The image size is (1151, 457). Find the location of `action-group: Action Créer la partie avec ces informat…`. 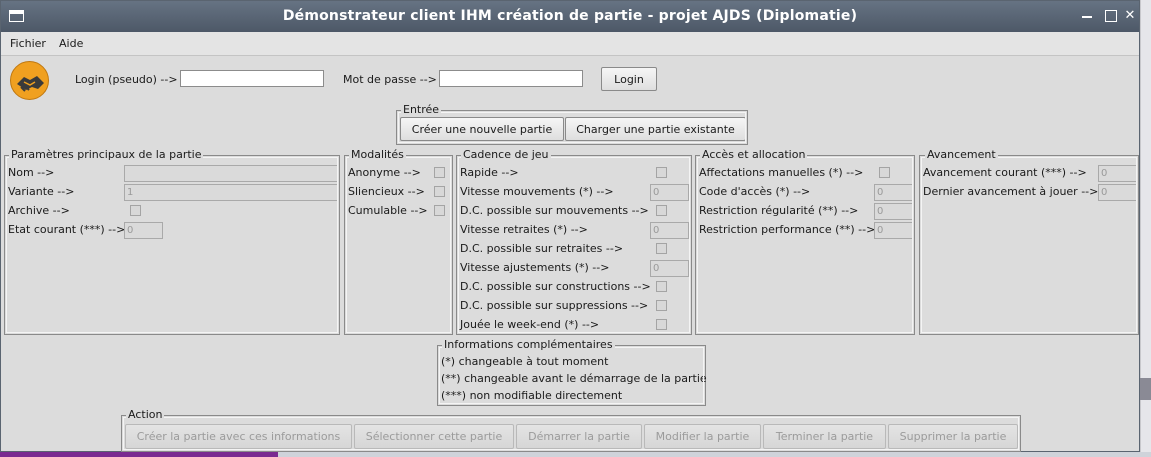

action-group: Action Créer la partie avec ces informat… is located at coordinates (571, 430).